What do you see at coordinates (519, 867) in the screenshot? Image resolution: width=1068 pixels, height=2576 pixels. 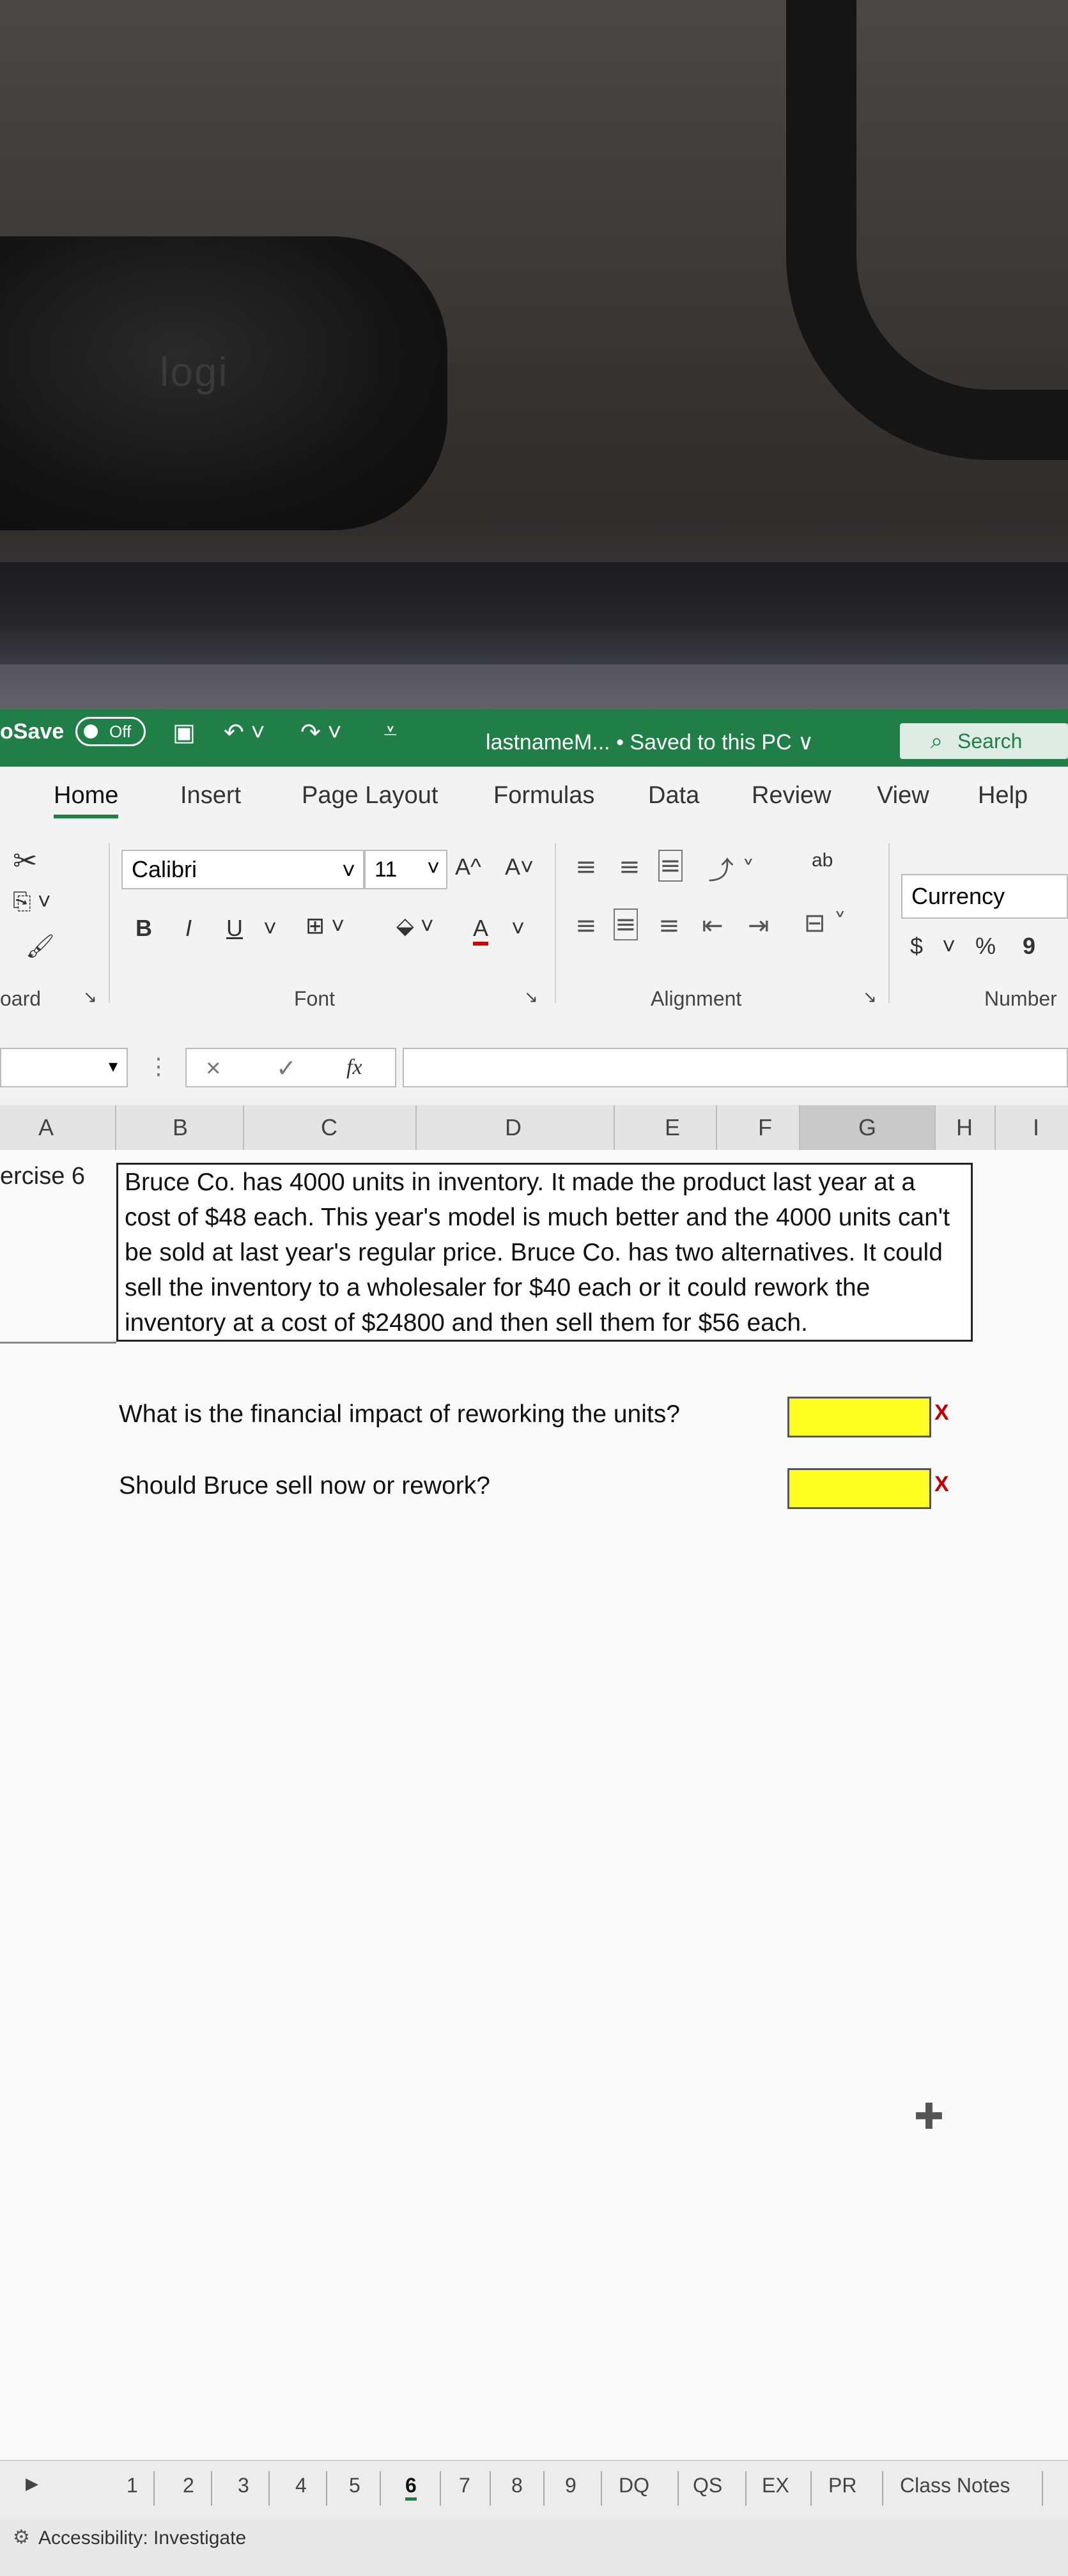 I see `shrink-font-button: A˅` at bounding box center [519, 867].